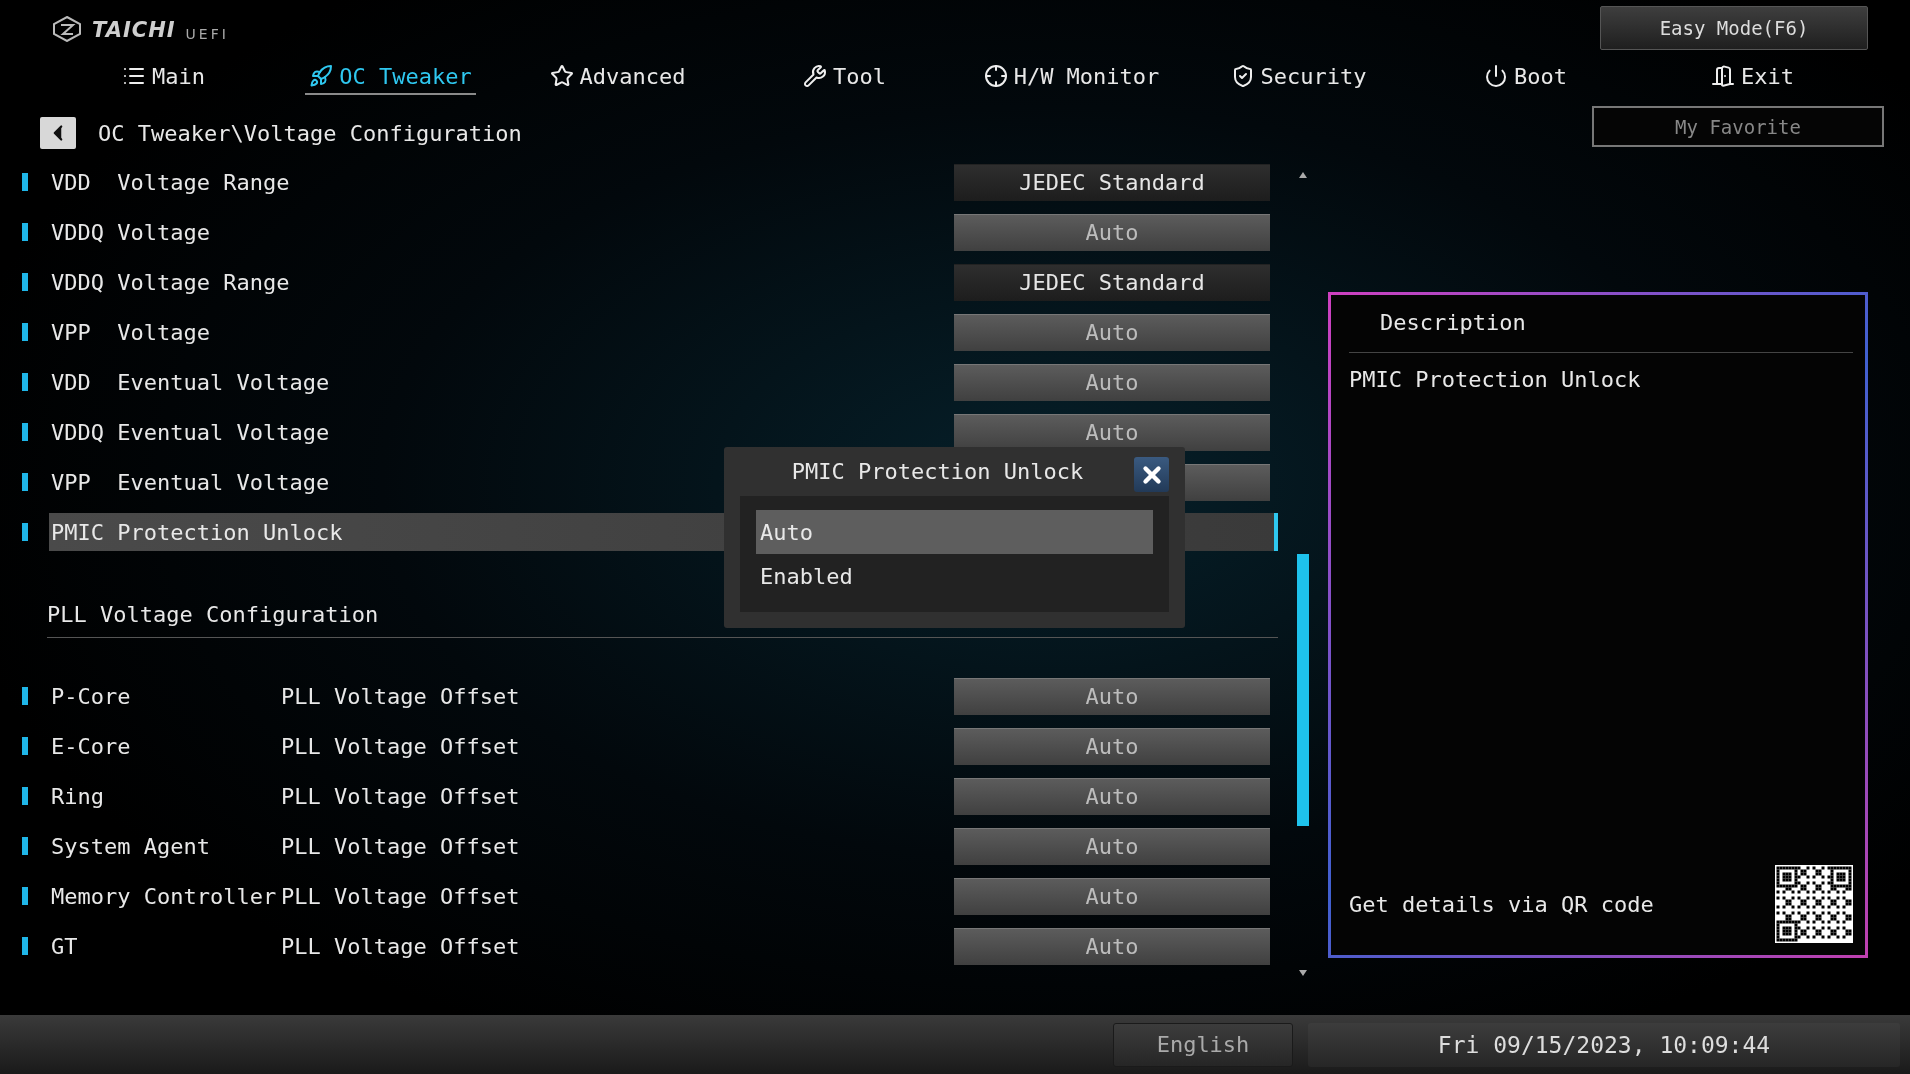  I want to click on setting-label: GT, so click(64, 946).